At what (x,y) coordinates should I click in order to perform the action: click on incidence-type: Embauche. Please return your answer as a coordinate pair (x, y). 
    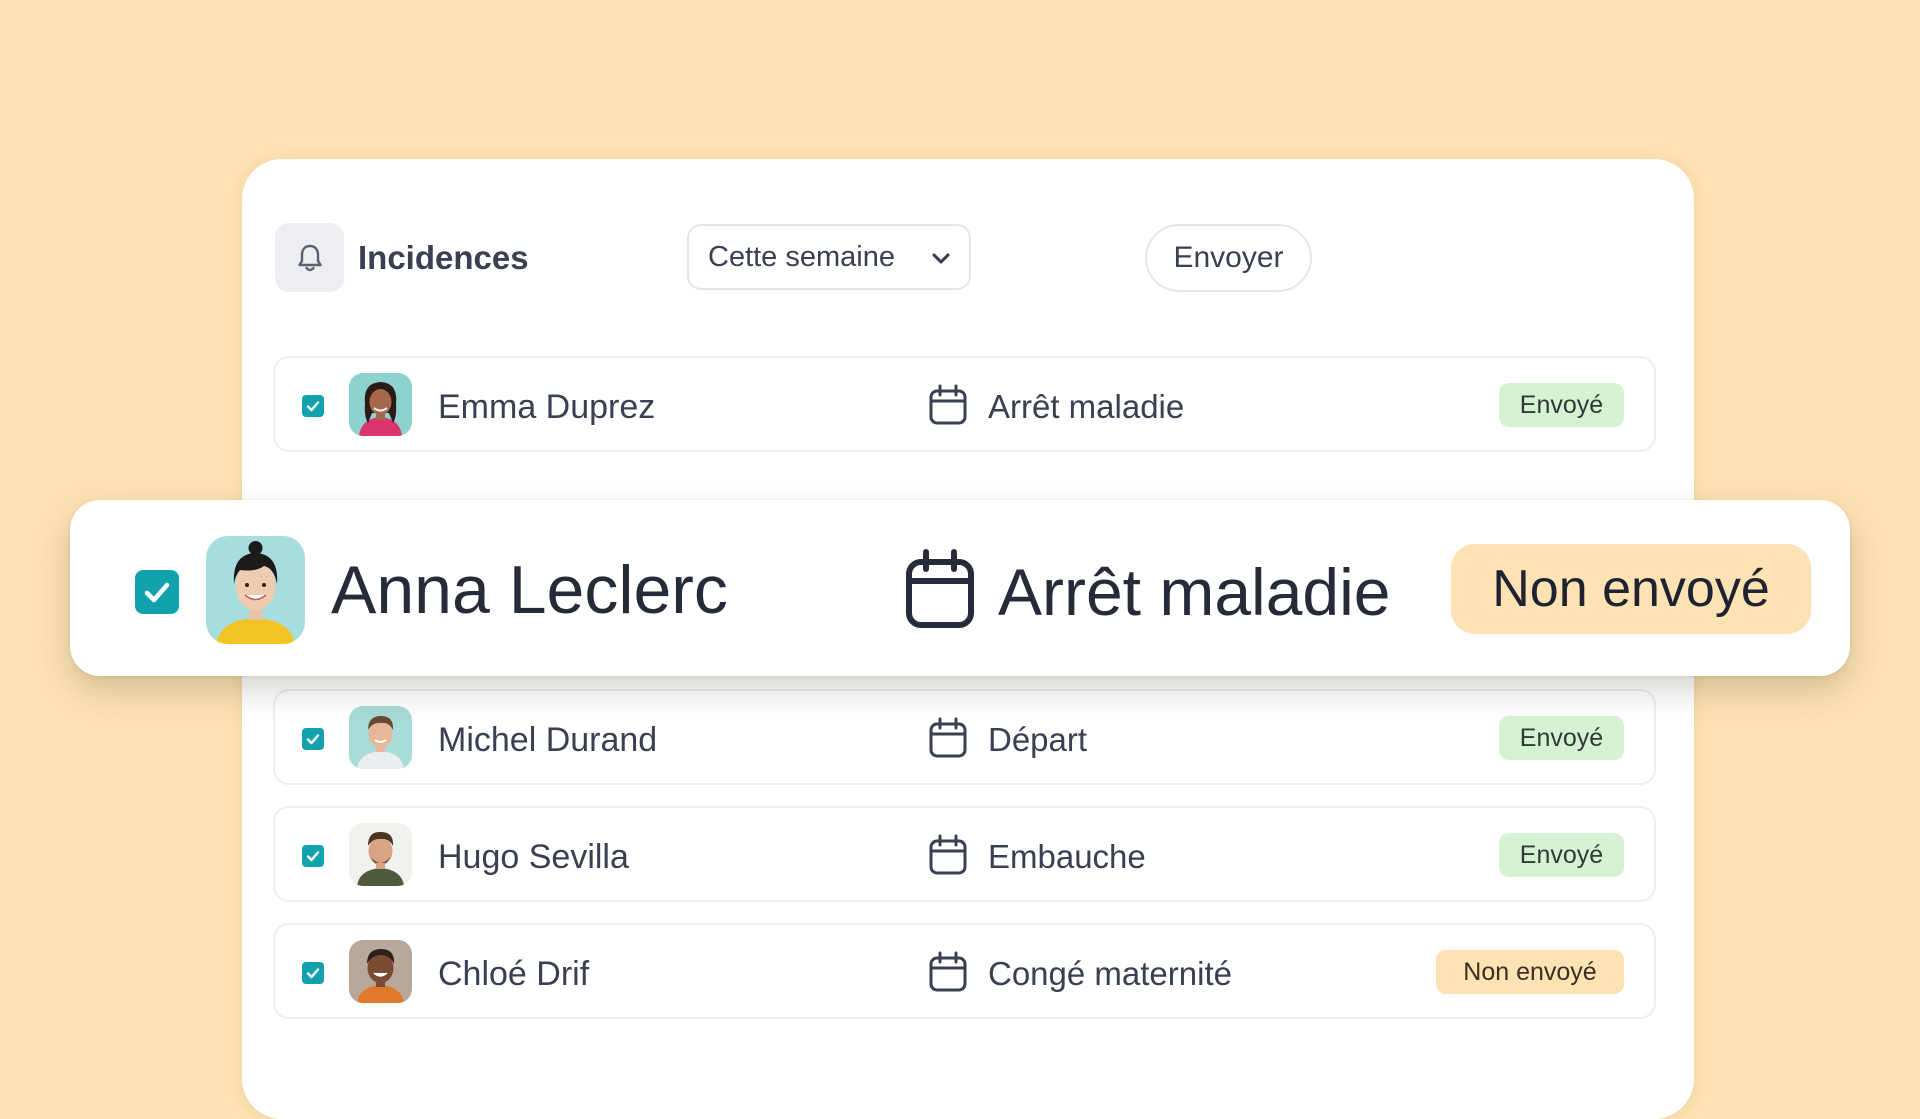
    Looking at the image, I should click on (1067, 856).